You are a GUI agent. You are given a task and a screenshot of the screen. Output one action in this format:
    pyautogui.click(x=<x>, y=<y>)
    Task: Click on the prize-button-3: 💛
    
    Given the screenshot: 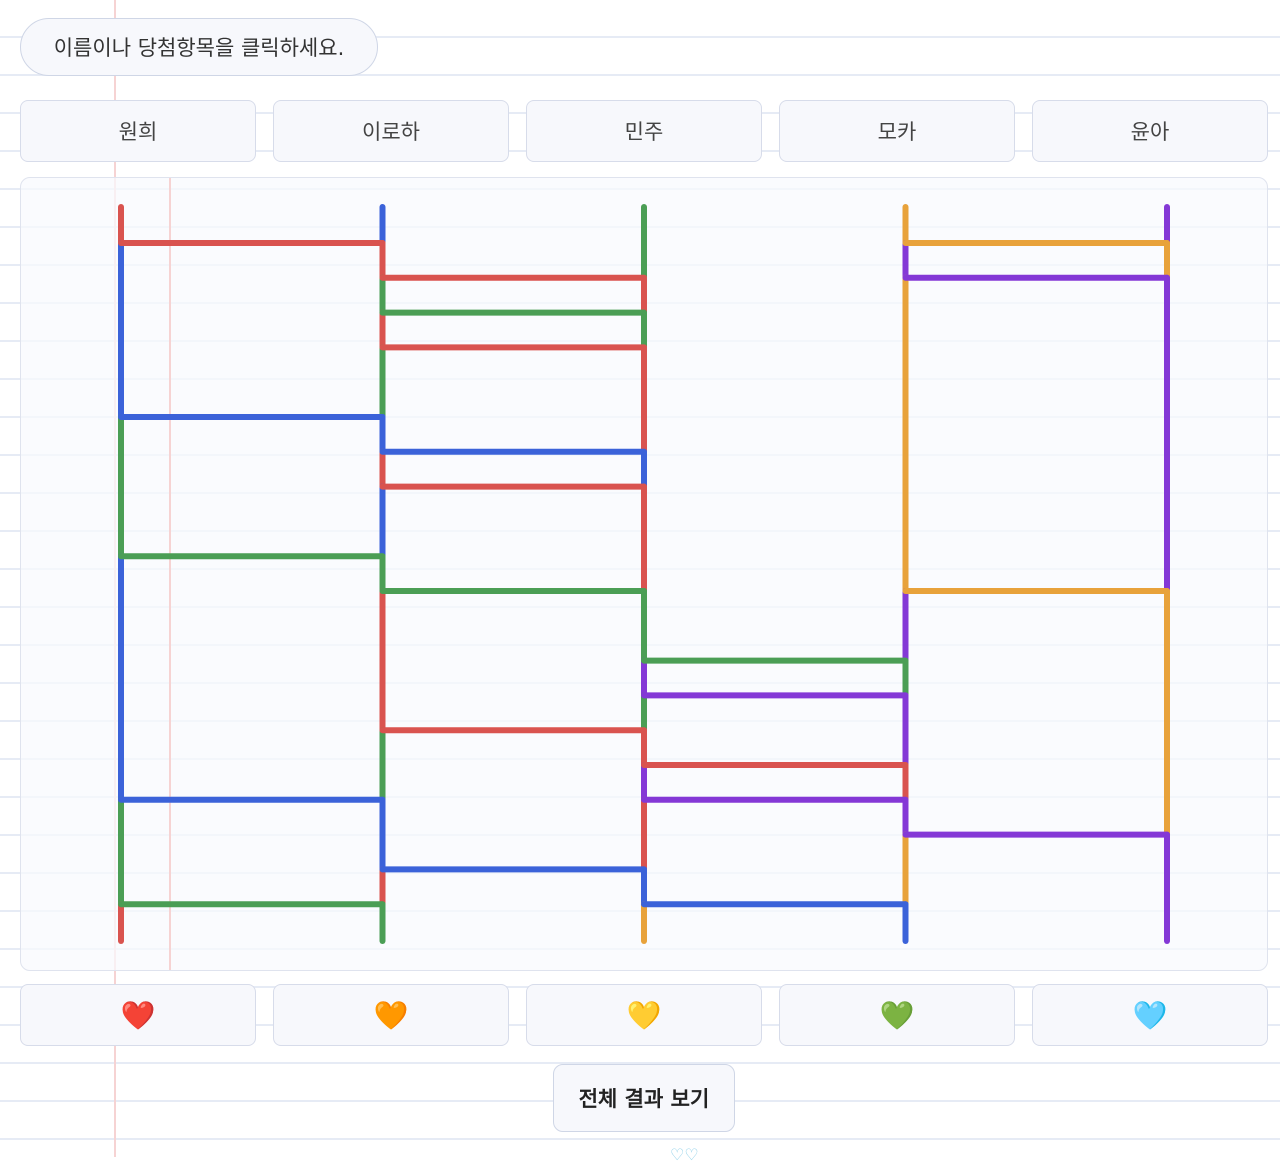 What is the action you would take?
    pyautogui.click(x=644, y=1015)
    